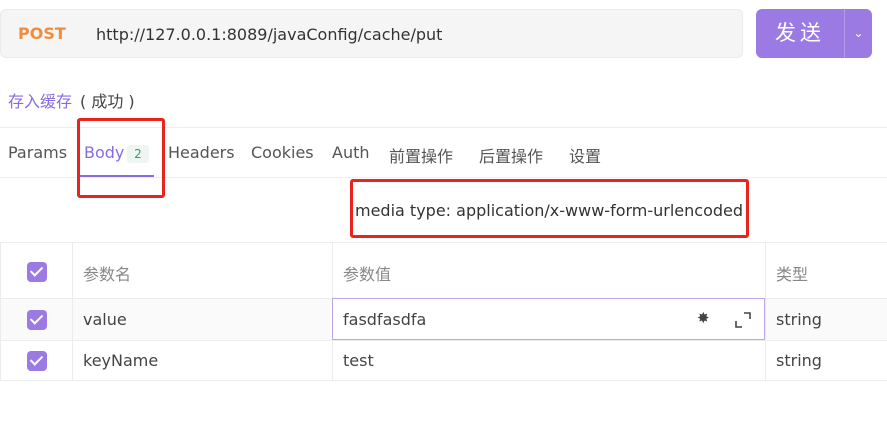 This screenshot has width=887, height=444. What do you see at coordinates (799, 360) in the screenshot?
I see `param-type-keyname: string` at bounding box center [799, 360].